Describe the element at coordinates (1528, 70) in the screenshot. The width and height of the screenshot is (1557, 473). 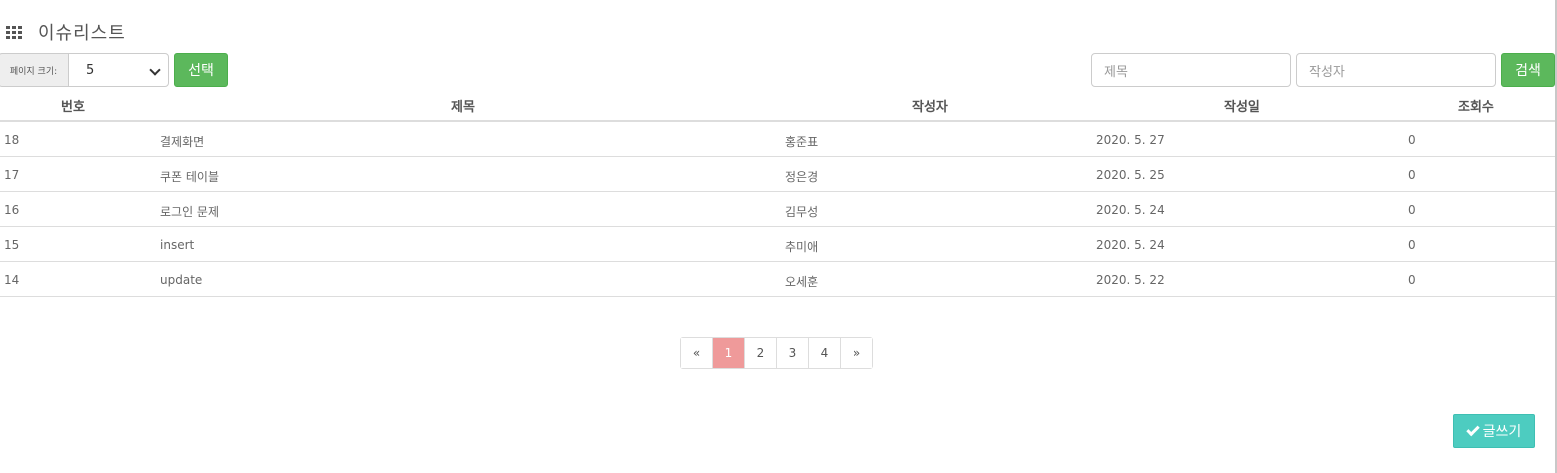
I see `search-button: 검색` at that location.